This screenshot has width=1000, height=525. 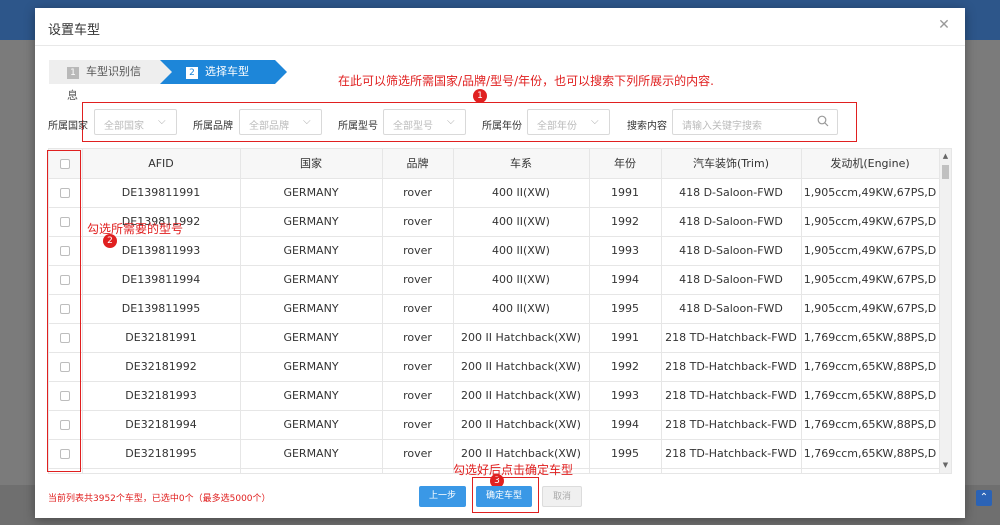 I want to click on selection-status: 当前列表共3952个车型，已选中0个（最多选5000个）, so click(x=159, y=499).